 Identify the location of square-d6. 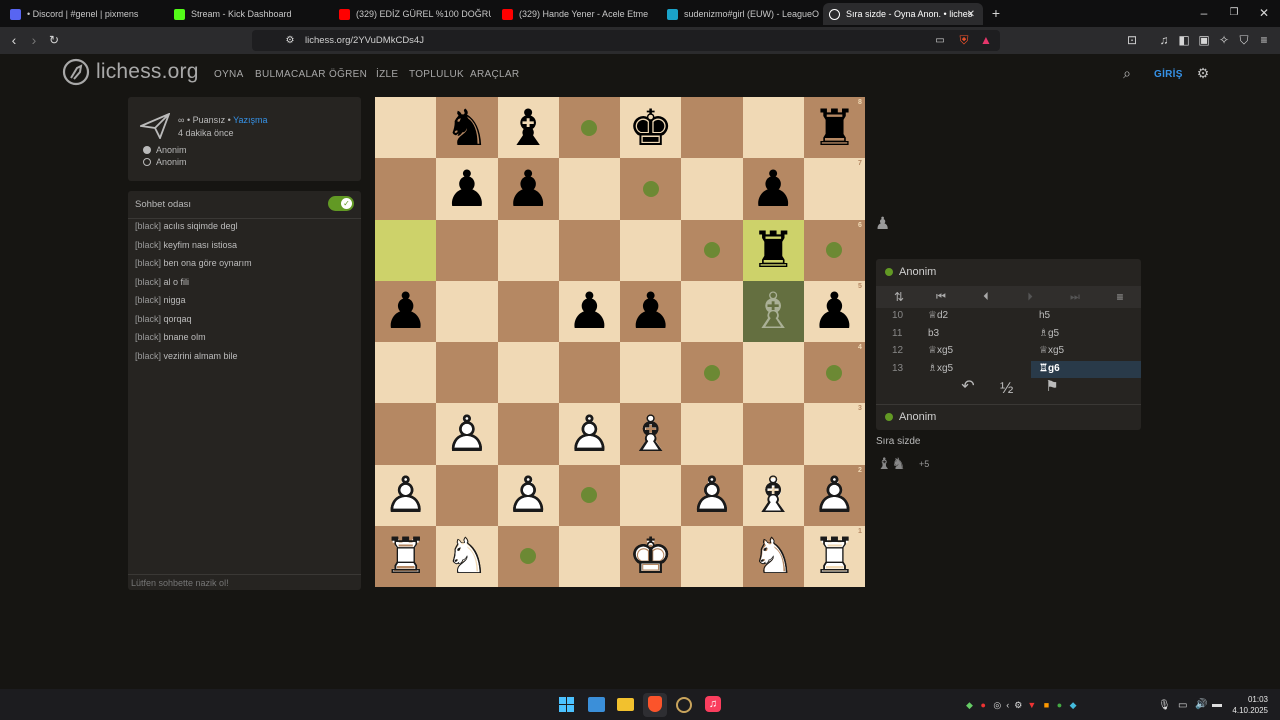
(589, 250).